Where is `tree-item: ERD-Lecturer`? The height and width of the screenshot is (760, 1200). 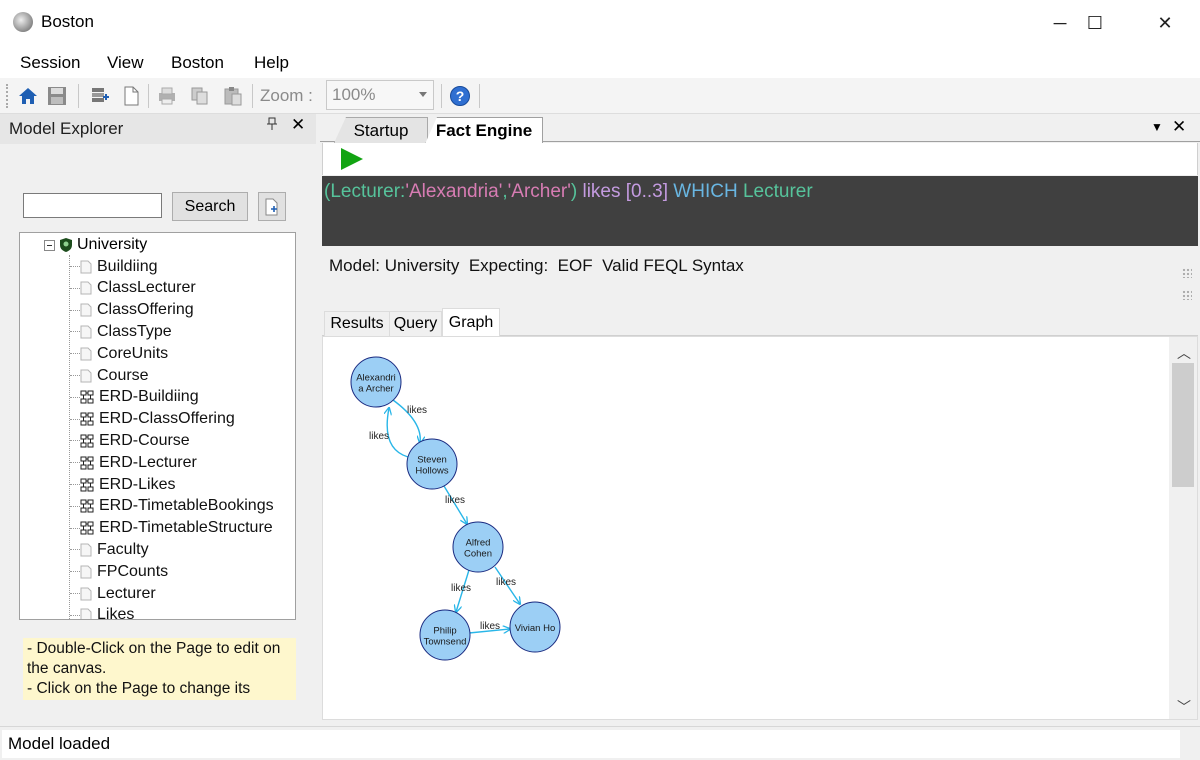 tree-item: ERD-Lecturer is located at coordinates (138, 462).